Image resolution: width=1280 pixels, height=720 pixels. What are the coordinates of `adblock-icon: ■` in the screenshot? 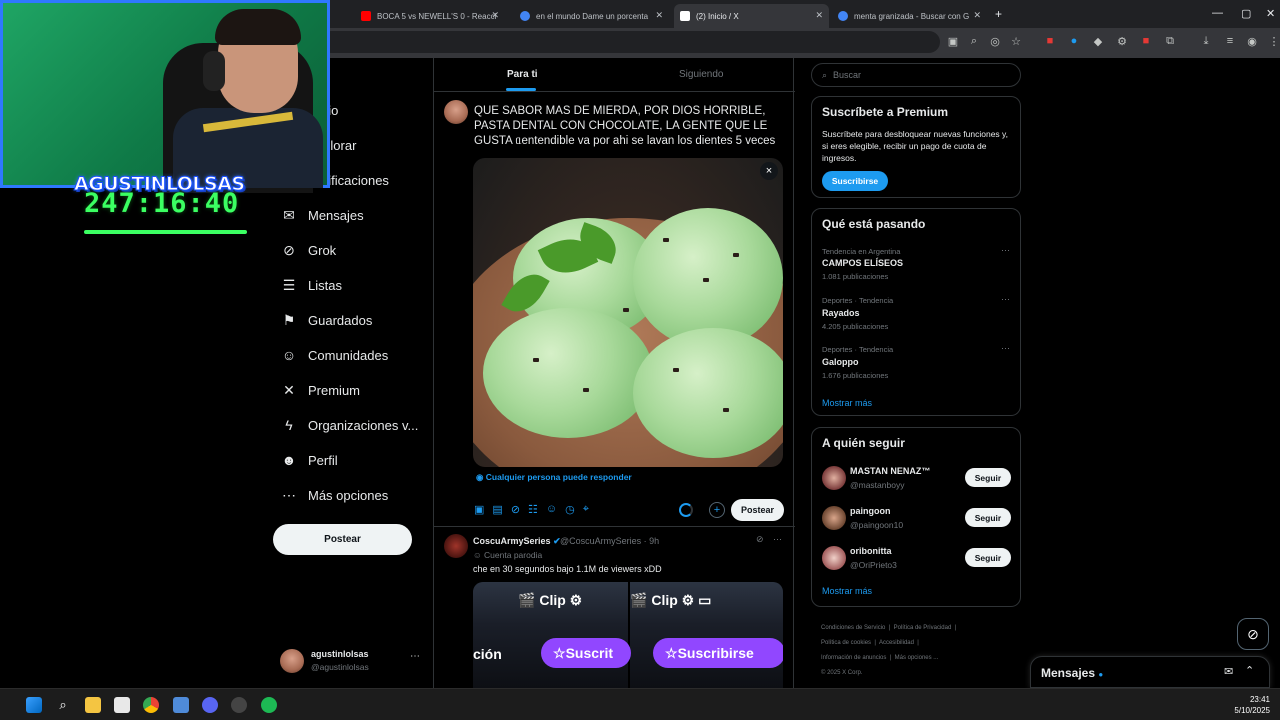 It's located at (1050, 41).